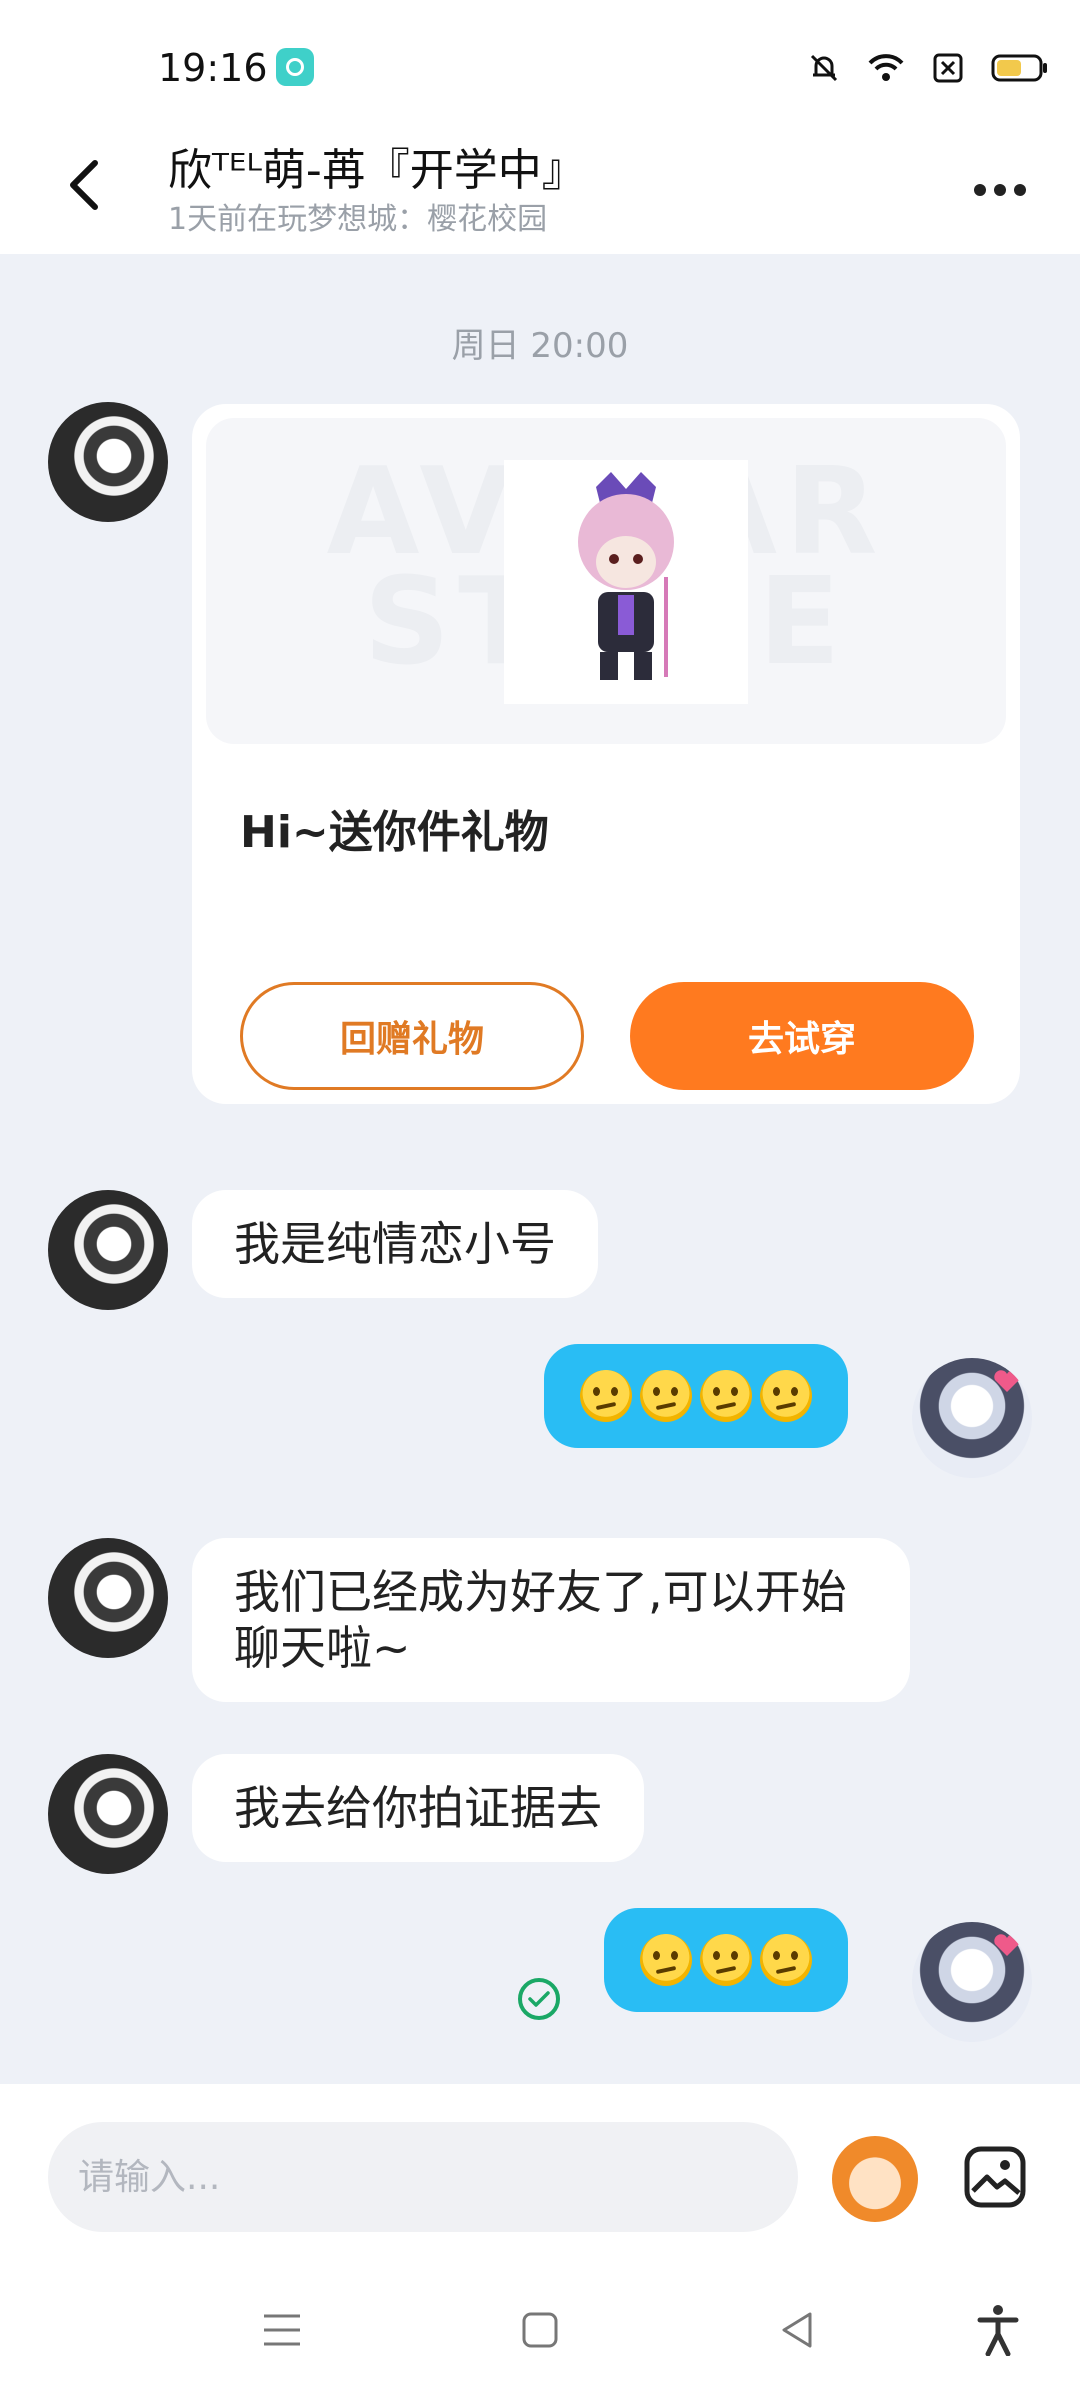  I want to click on accessibility-icon, so click(998, 2330).